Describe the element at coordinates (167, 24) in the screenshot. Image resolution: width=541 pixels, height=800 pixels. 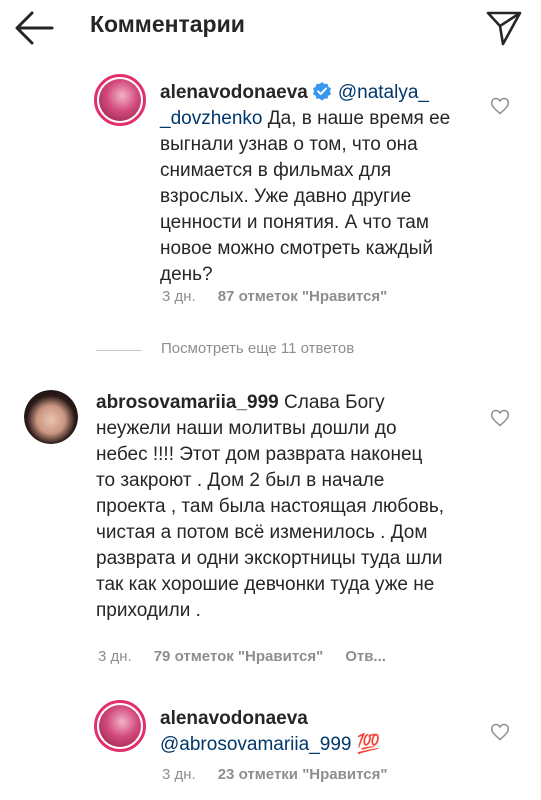
I see `page-title: Комментарии` at that location.